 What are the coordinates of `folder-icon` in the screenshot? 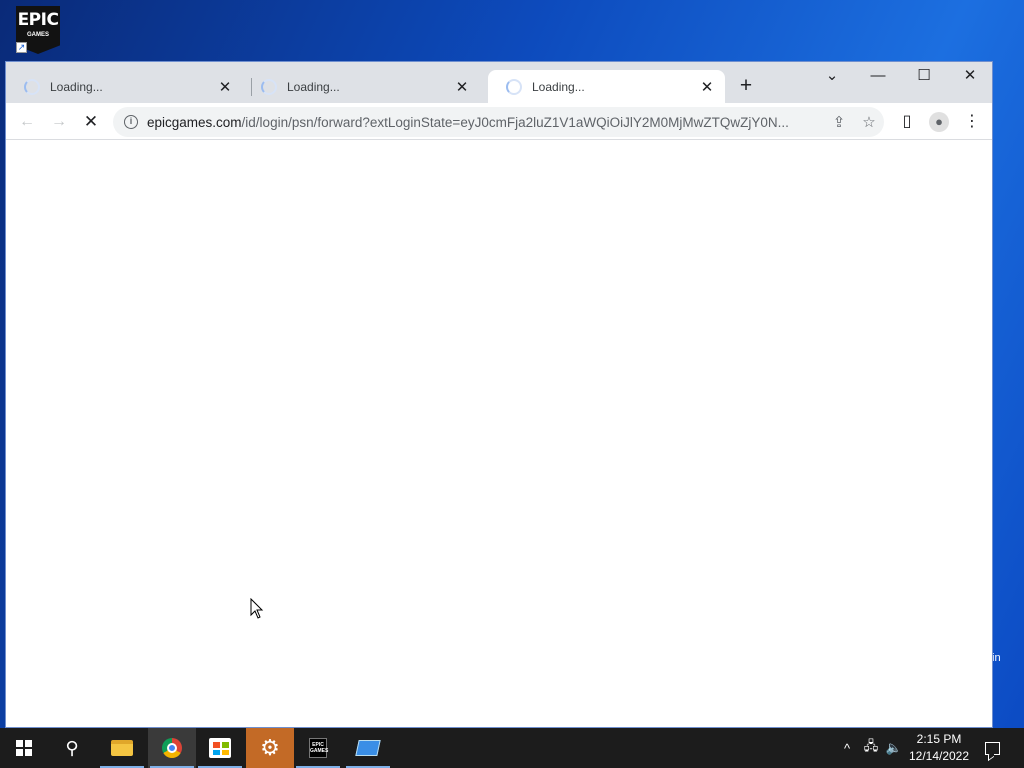 It's located at (122, 748).